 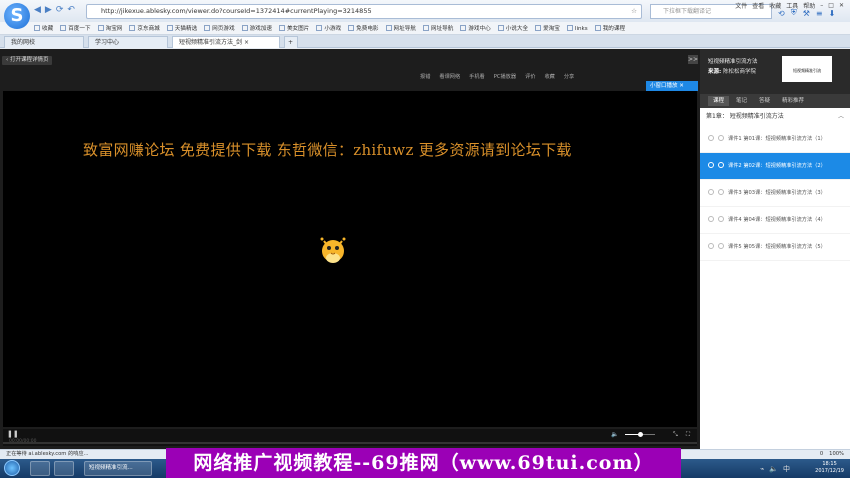 I want to click on bookmark-item: 小说大全, so click(x=512, y=28).